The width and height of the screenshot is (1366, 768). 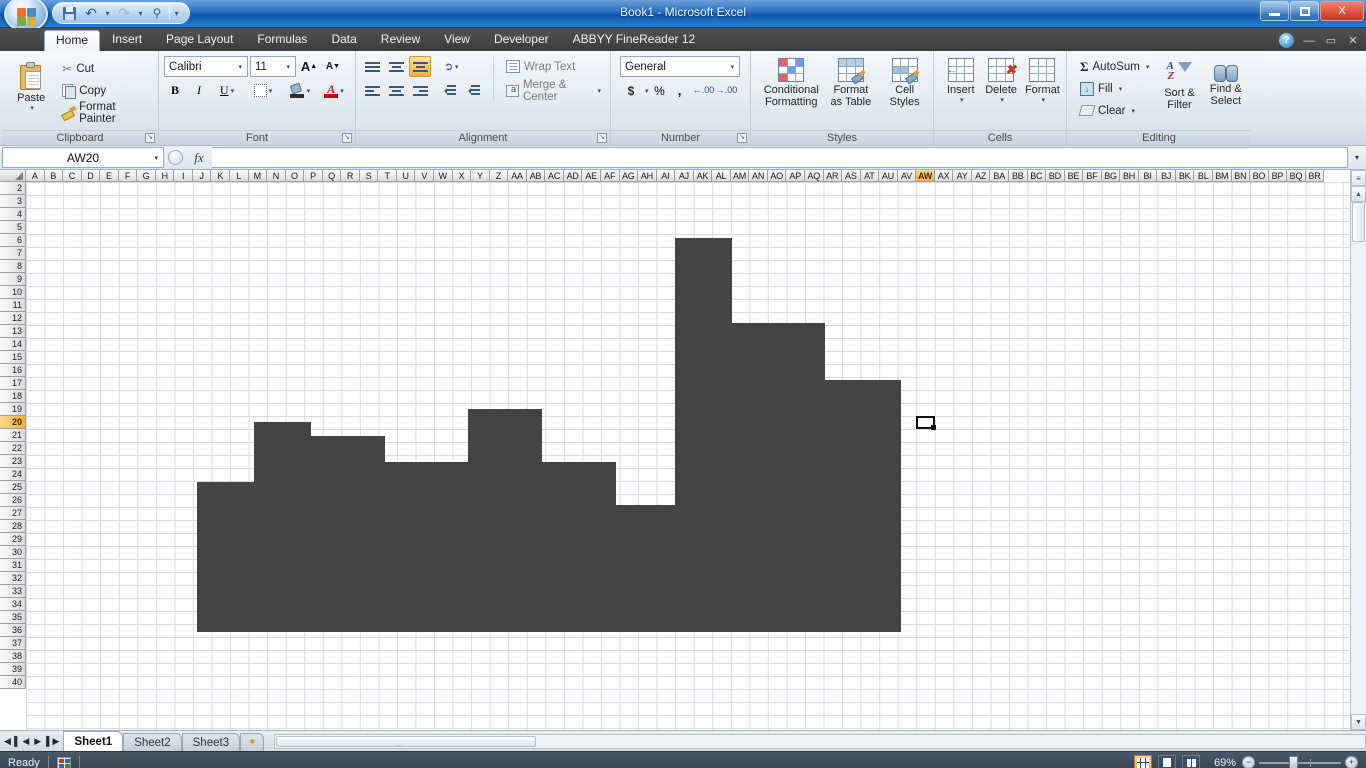 What do you see at coordinates (91, 13) in the screenshot?
I see `undo-button: ↶` at bounding box center [91, 13].